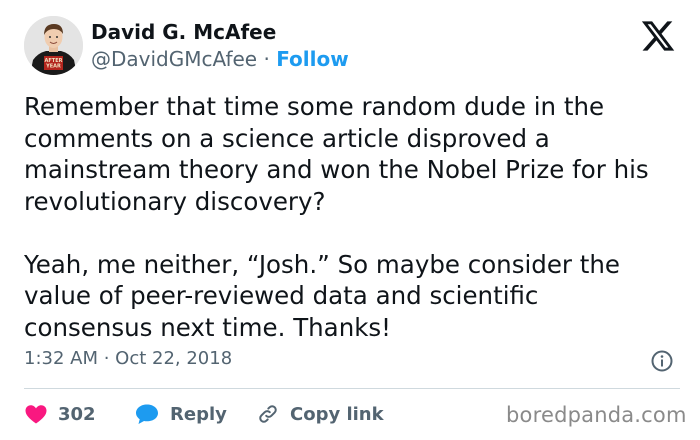  I want to click on x-logo-icon, so click(658, 36).